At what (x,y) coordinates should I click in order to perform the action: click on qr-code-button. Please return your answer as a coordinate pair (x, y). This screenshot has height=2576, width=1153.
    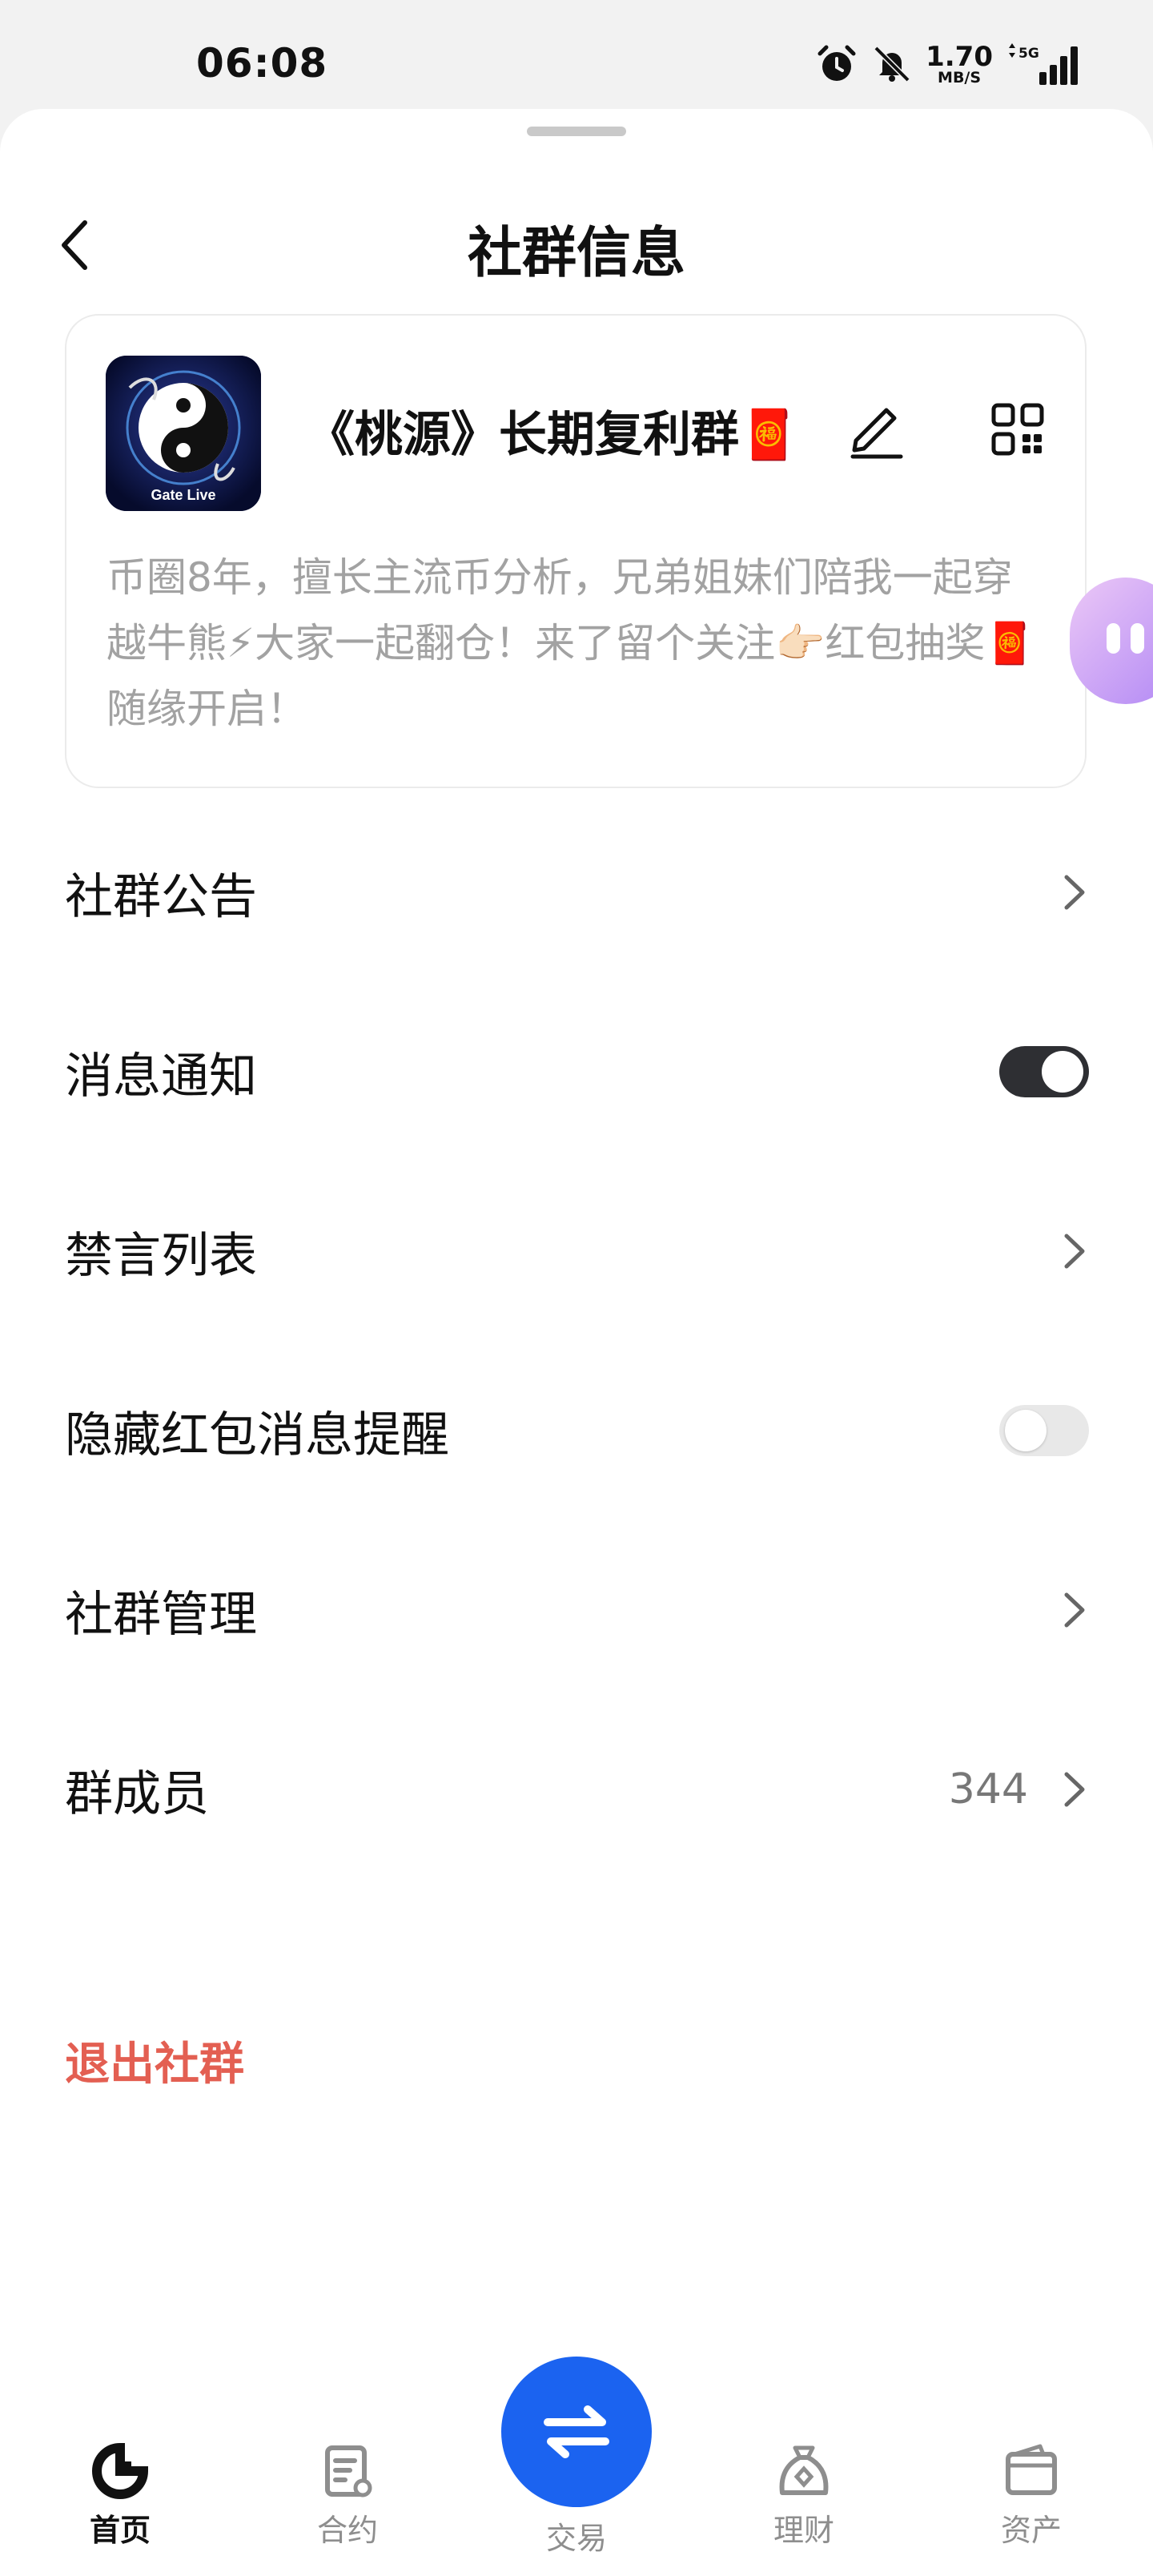
    Looking at the image, I should click on (1018, 429).